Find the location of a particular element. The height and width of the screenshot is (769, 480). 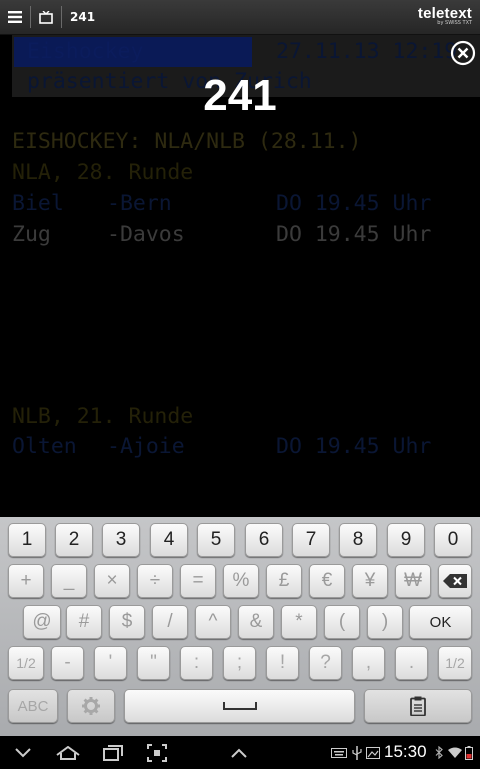

recent-apps-icon is located at coordinates (113, 752).